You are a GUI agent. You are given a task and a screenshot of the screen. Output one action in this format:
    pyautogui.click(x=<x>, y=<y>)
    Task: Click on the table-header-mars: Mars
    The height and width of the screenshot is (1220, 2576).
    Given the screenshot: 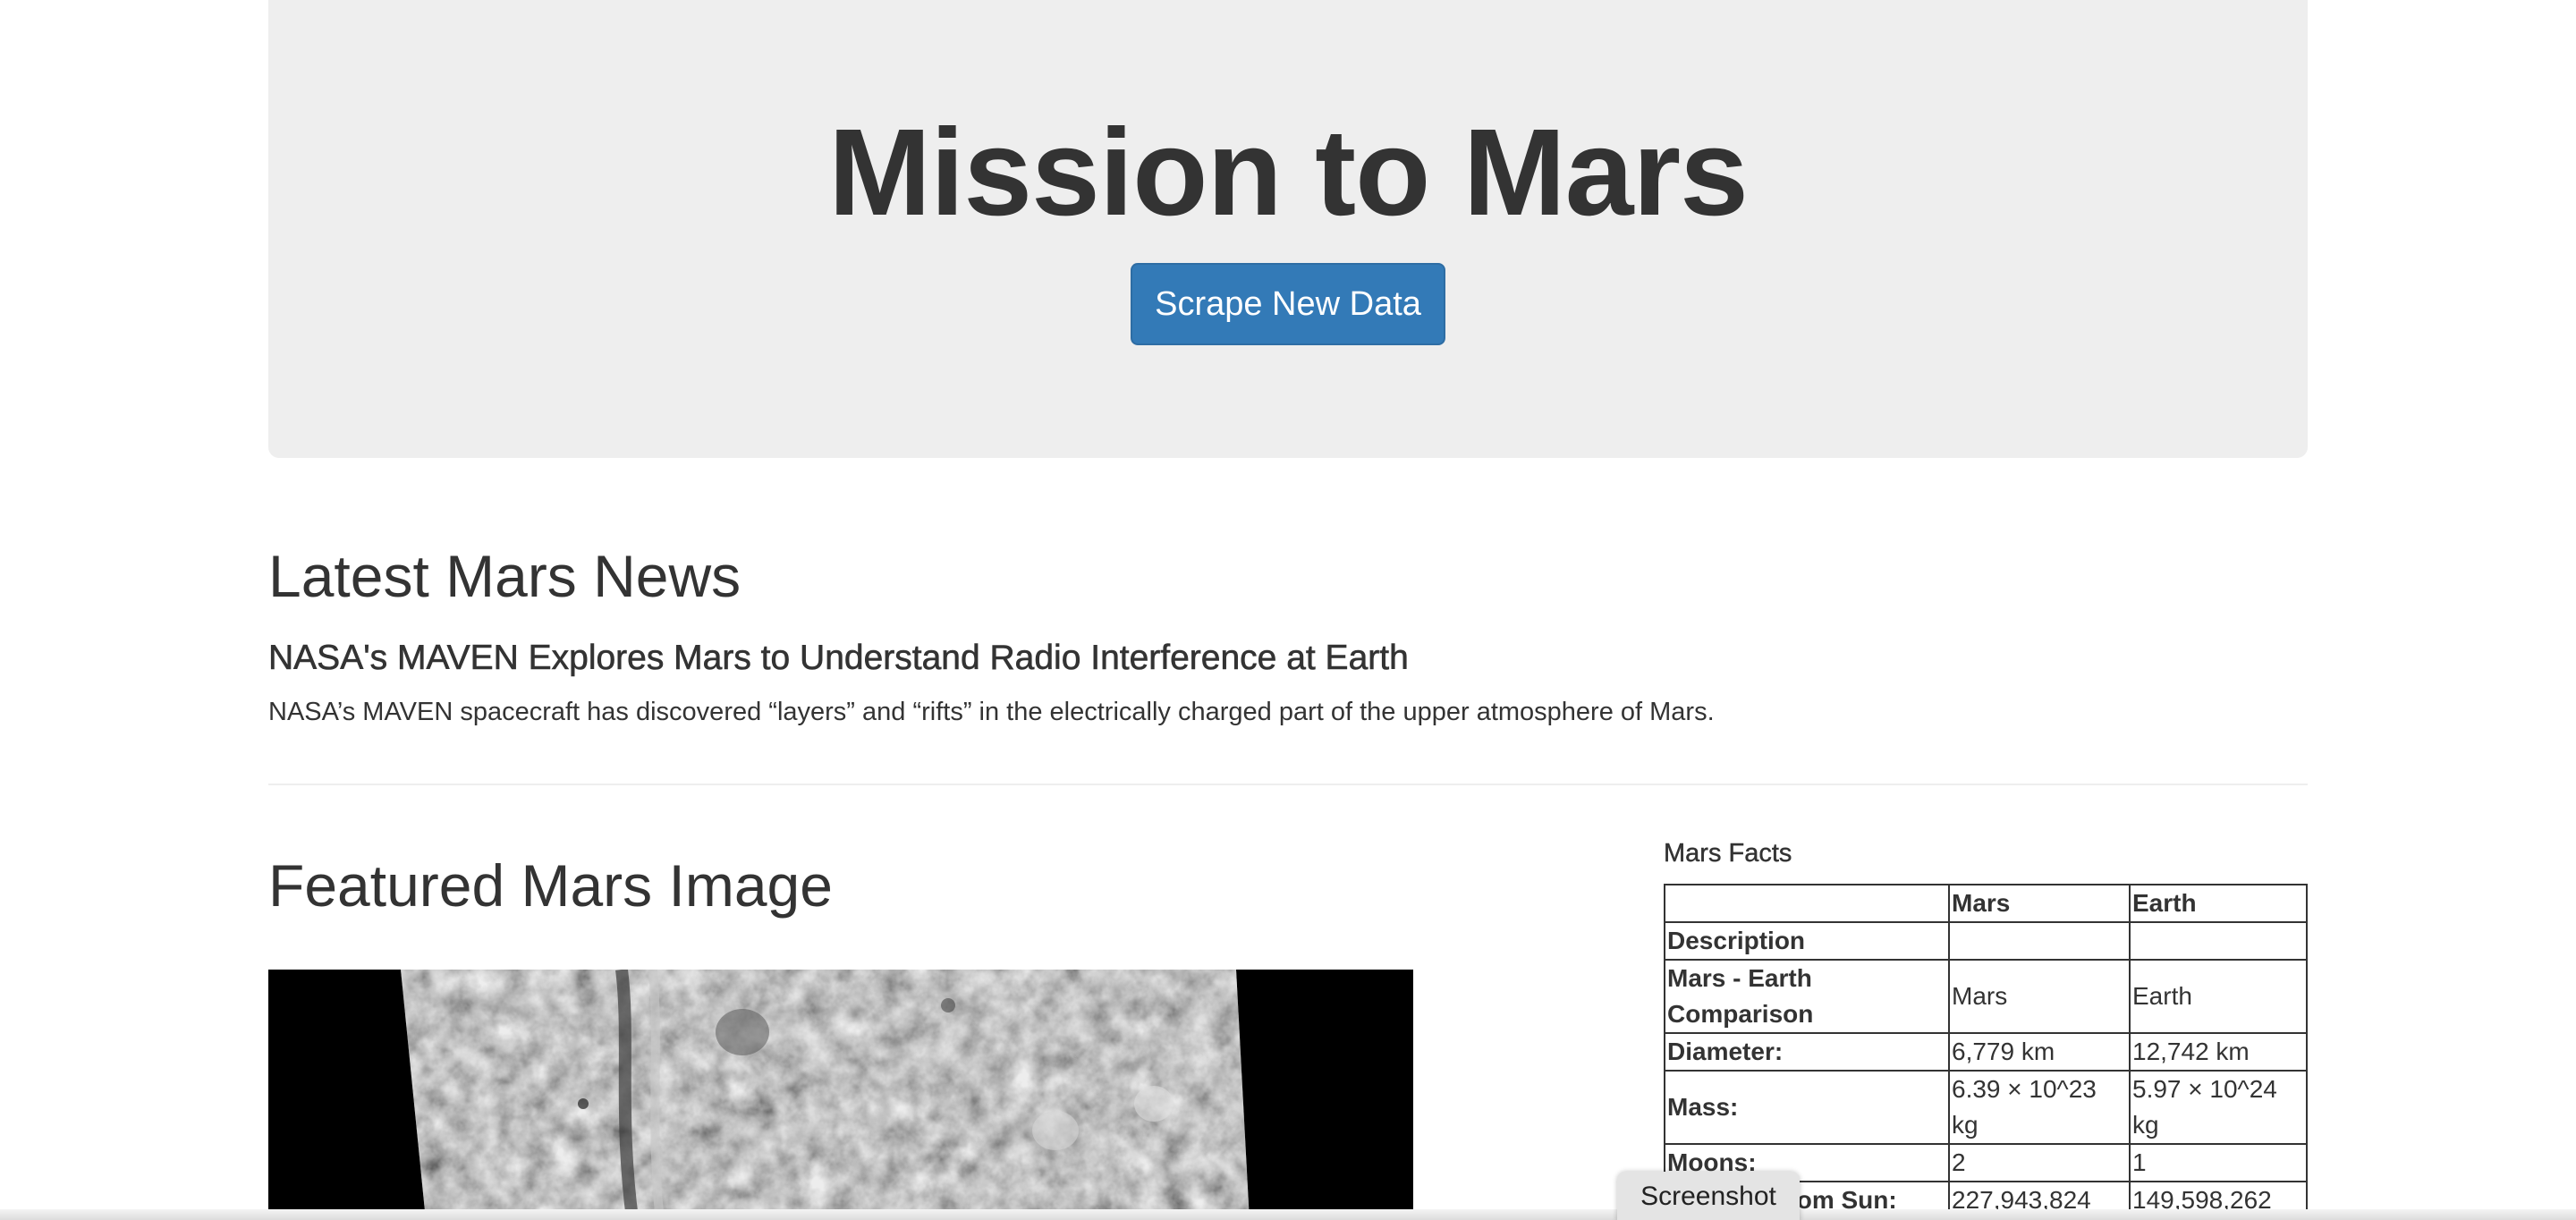 What is the action you would take?
    pyautogui.click(x=2039, y=903)
    